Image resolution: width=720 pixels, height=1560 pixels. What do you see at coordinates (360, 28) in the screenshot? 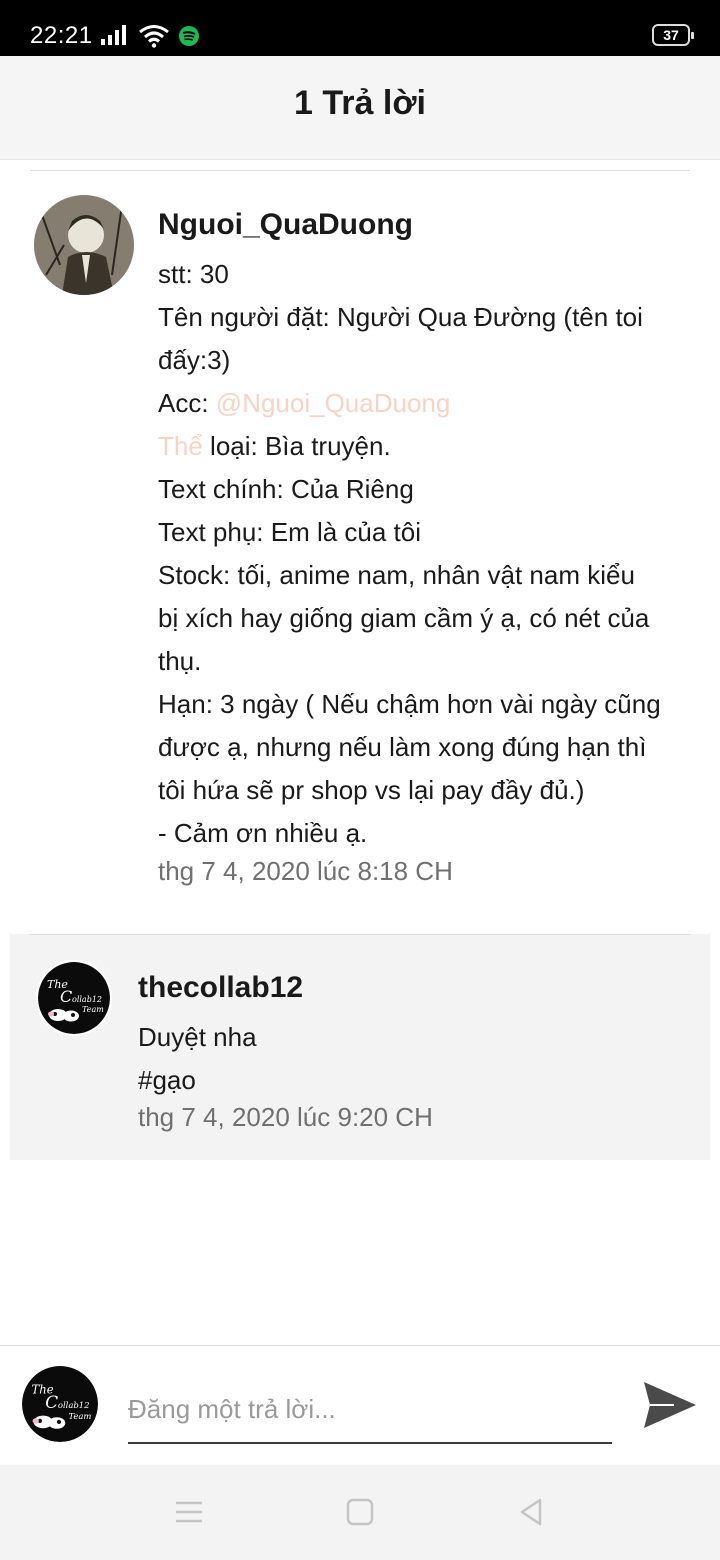
I see `status-bar: 22:21 37` at bounding box center [360, 28].